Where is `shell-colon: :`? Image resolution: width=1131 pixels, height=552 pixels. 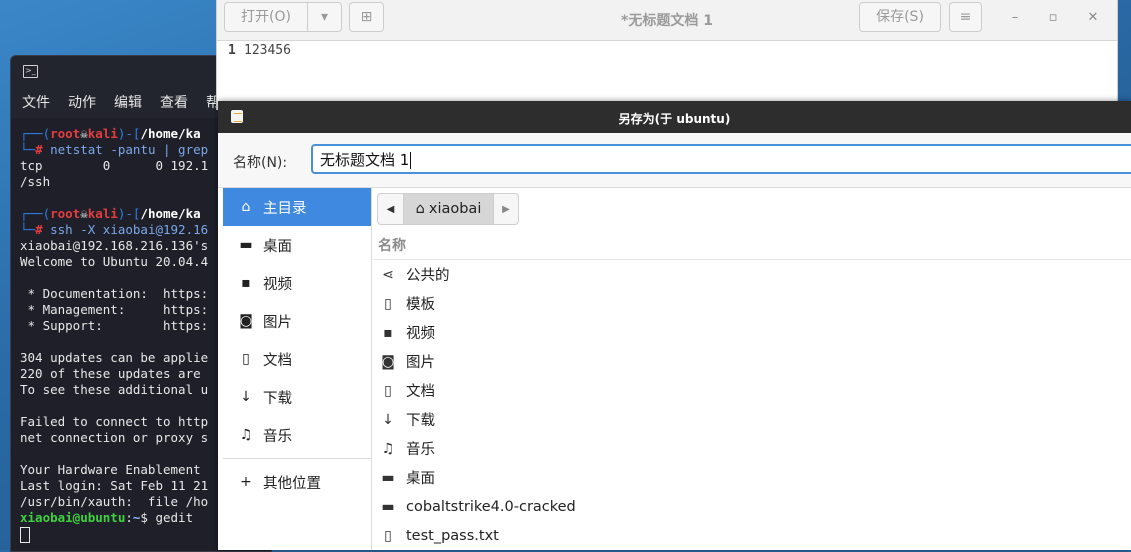 shell-colon: : is located at coordinates (129, 517).